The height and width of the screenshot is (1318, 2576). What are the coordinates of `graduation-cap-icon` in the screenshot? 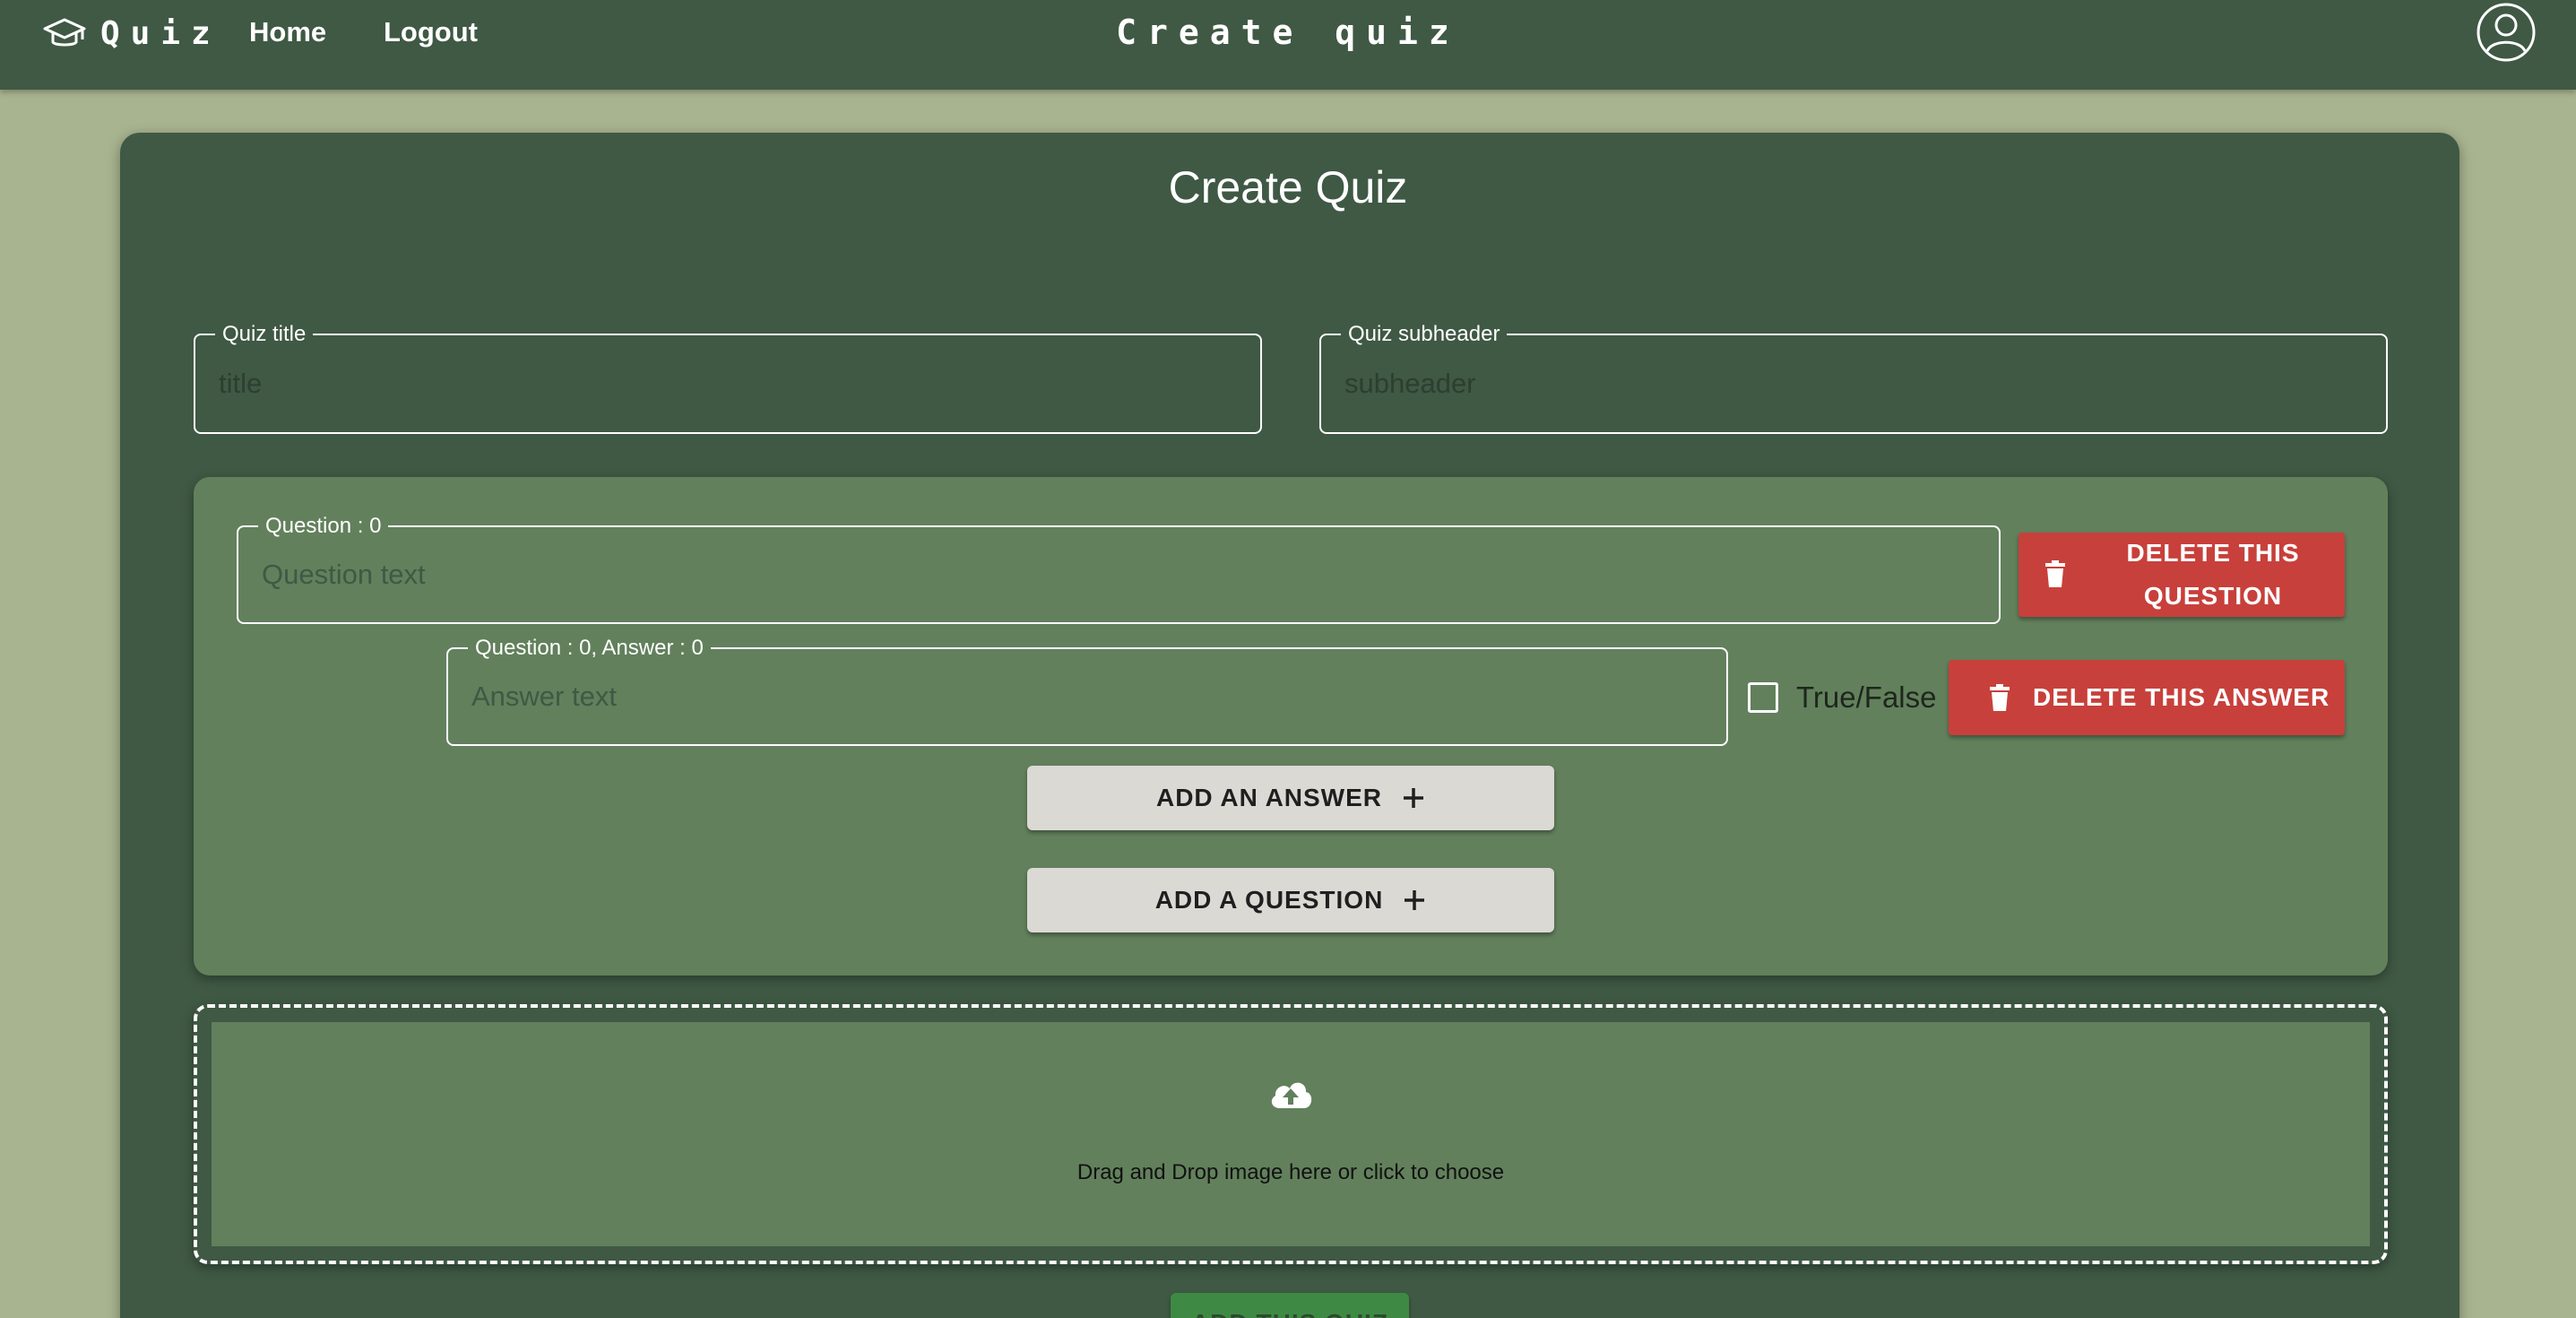 It's located at (64, 33).